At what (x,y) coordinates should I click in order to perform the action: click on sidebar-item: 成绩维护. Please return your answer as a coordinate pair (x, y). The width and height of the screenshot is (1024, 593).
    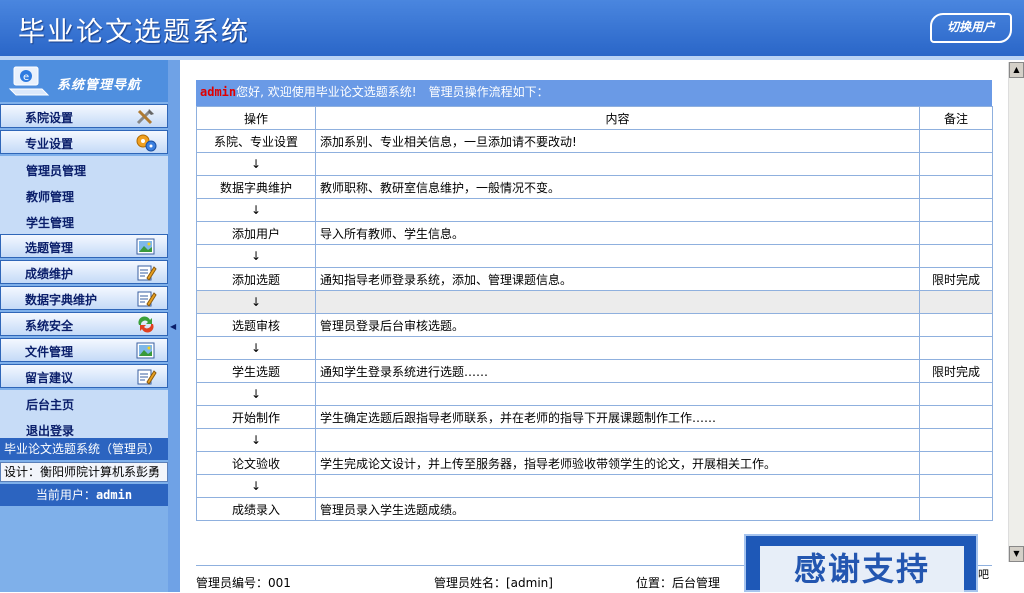
    Looking at the image, I should click on (84, 272).